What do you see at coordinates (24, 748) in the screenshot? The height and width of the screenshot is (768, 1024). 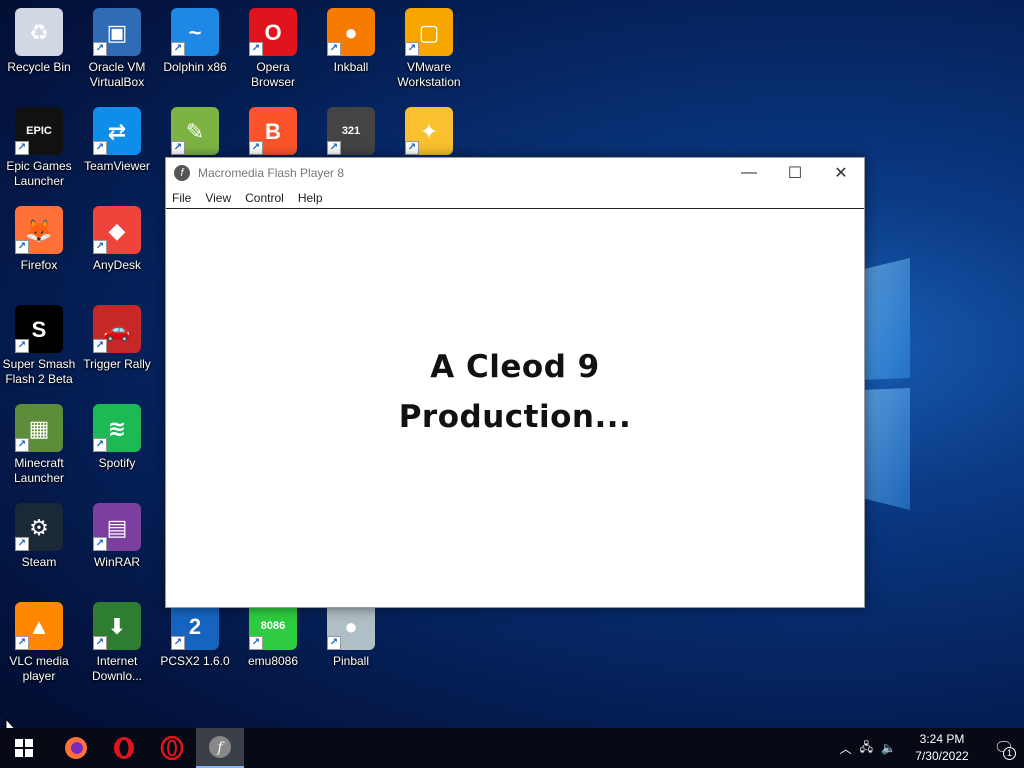 I see `start-button` at bounding box center [24, 748].